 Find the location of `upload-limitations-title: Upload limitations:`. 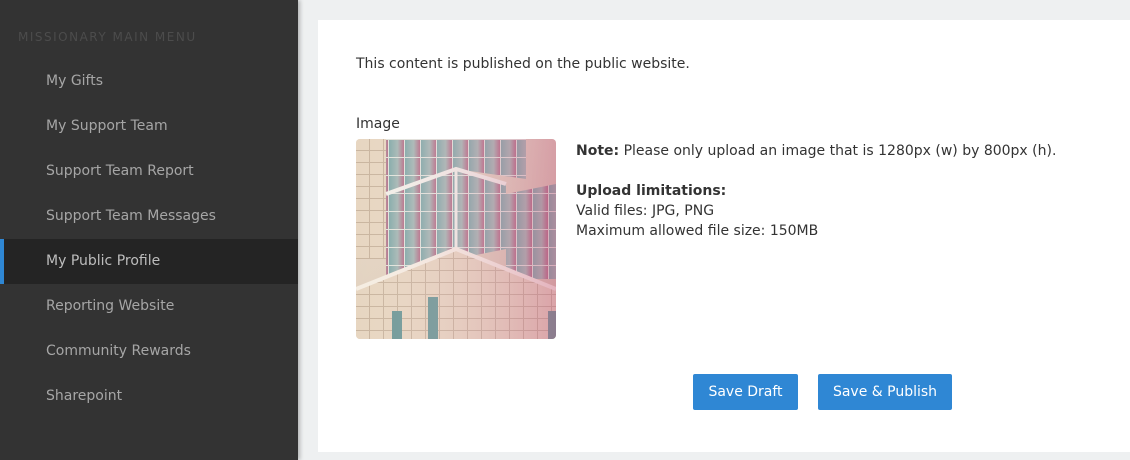

upload-limitations-title: Upload limitations: is located at coordinates (651, 191).